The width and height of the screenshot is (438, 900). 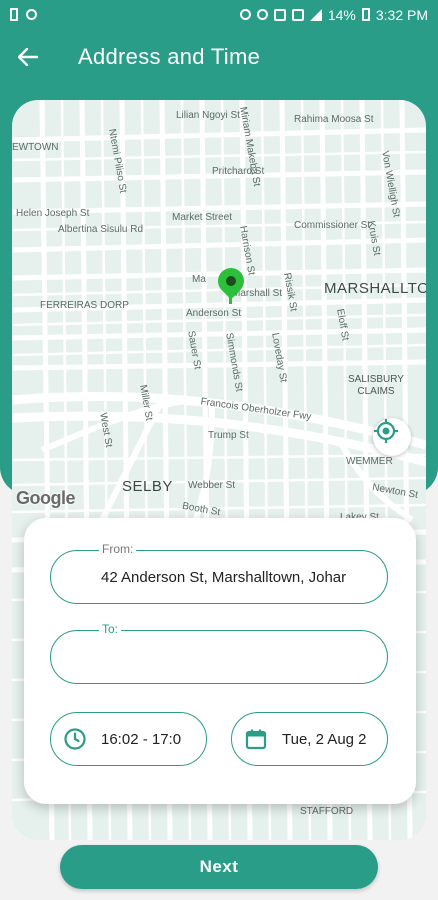 I want to click on time-value: 16:02 - 17:0, so click(x=141, y=739).